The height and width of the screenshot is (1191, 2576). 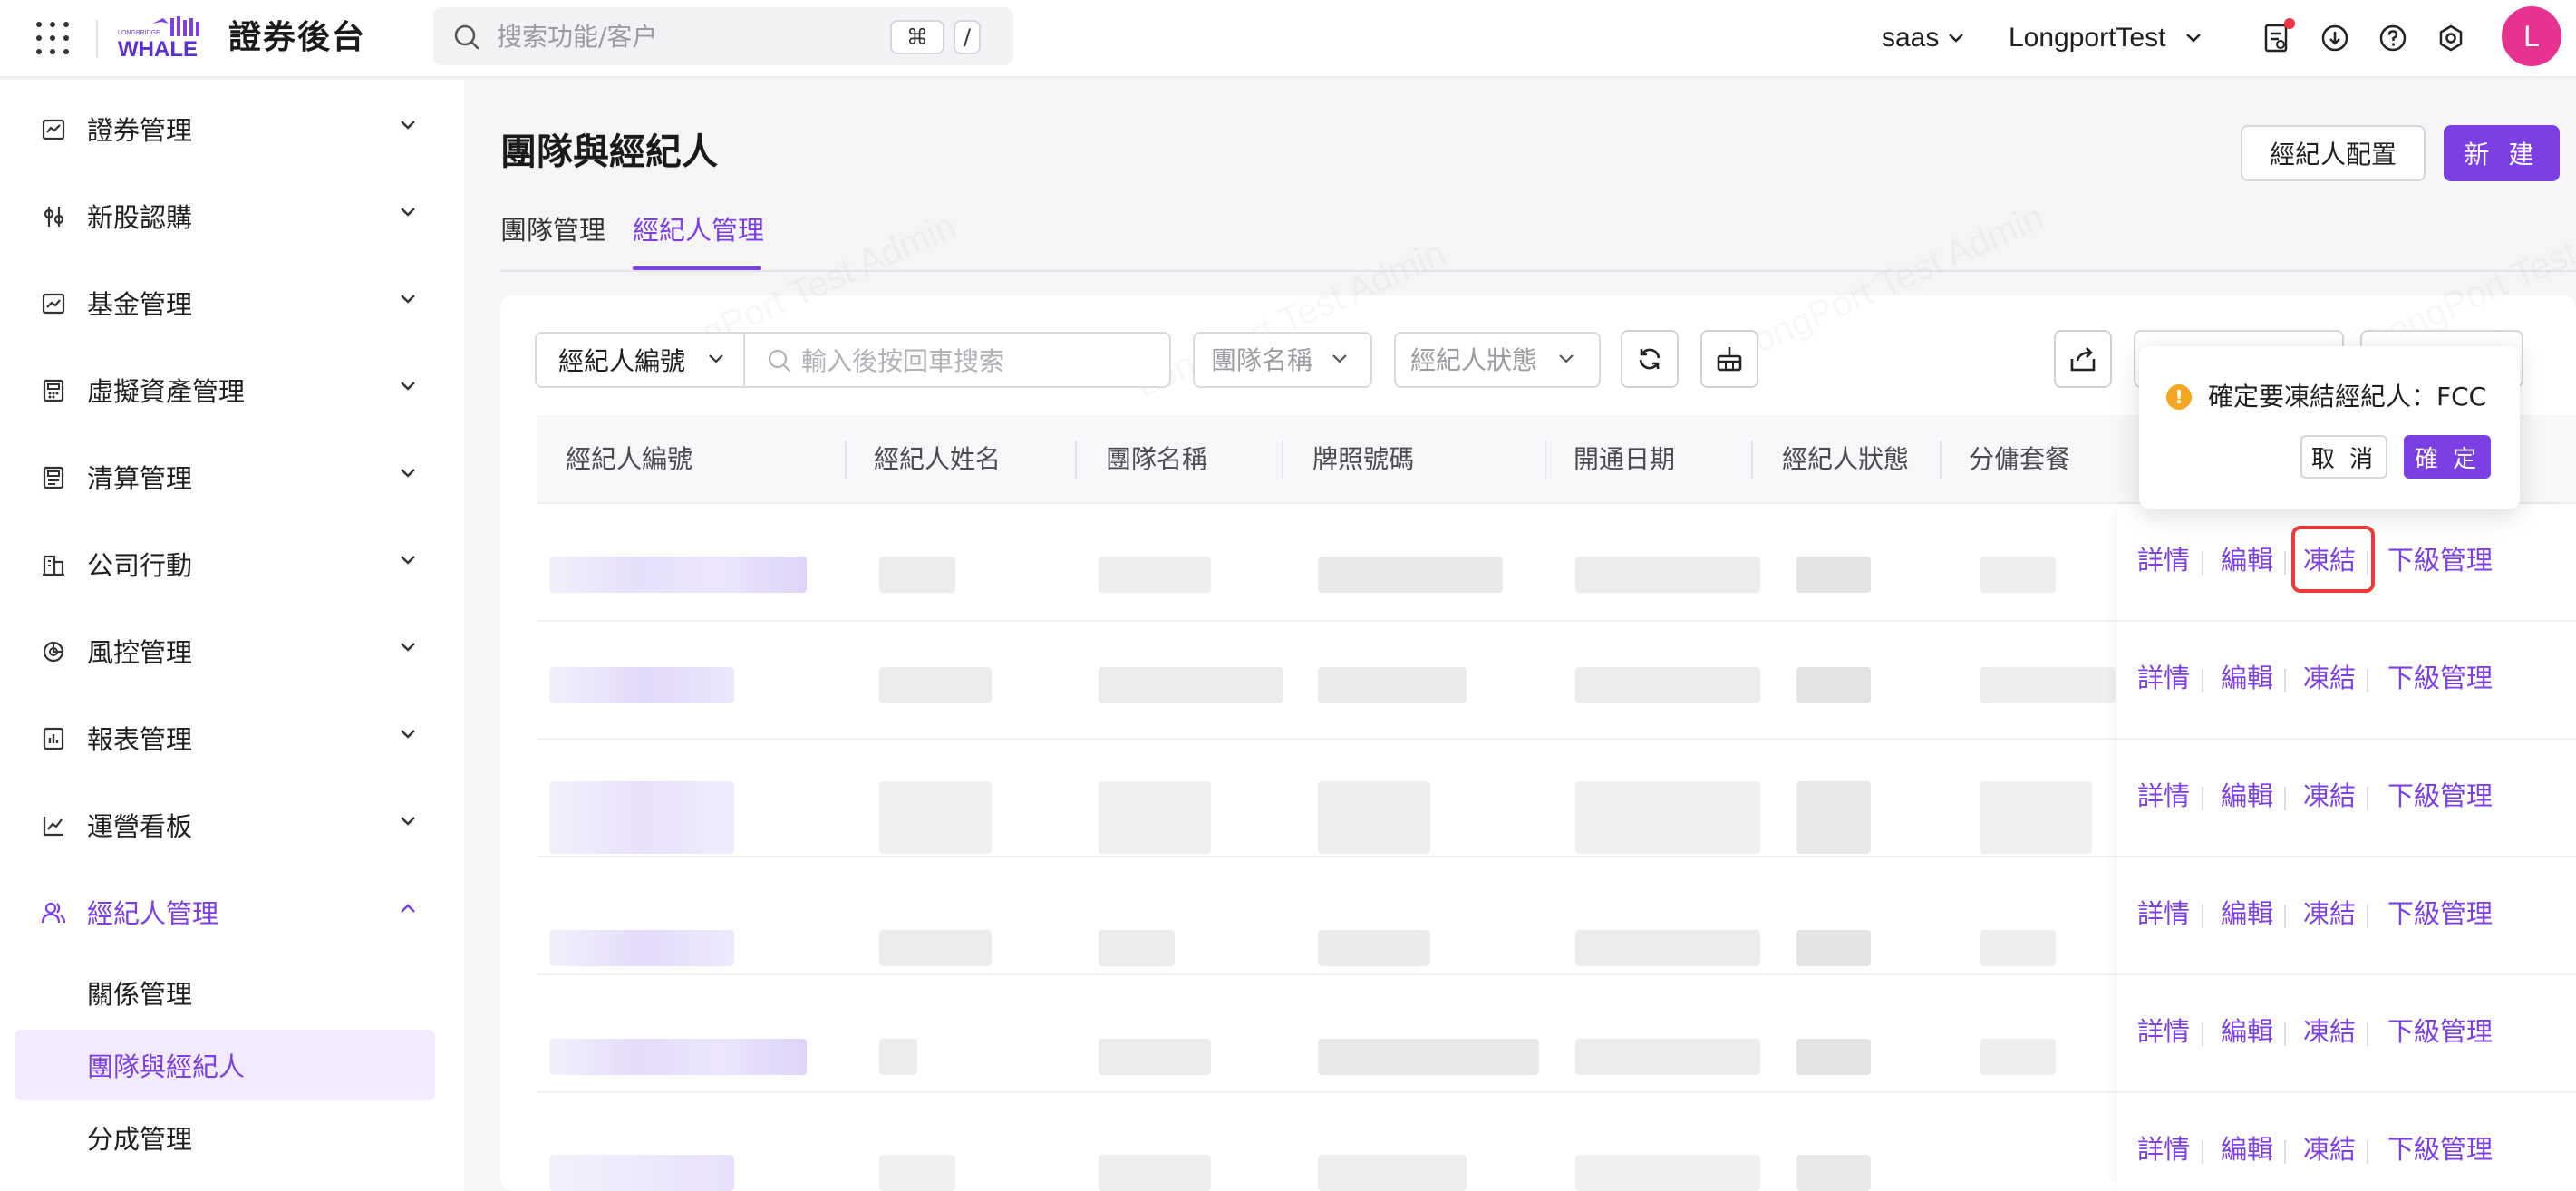 I want to click on sidebar-item-virtual-asset: 虛擬資產管理, so click(x=225, y=389).